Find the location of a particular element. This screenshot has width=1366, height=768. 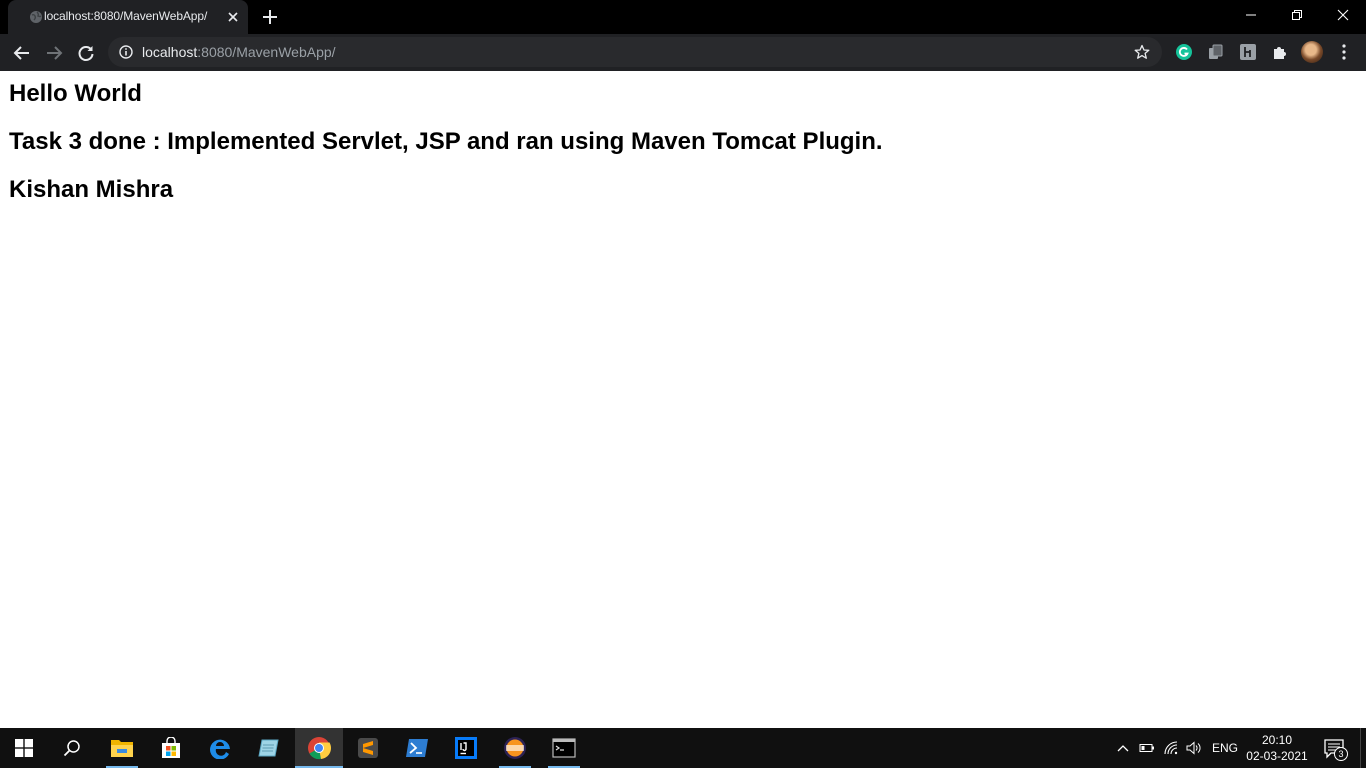

show-desktop-button is located at coordinates (1360, 748).